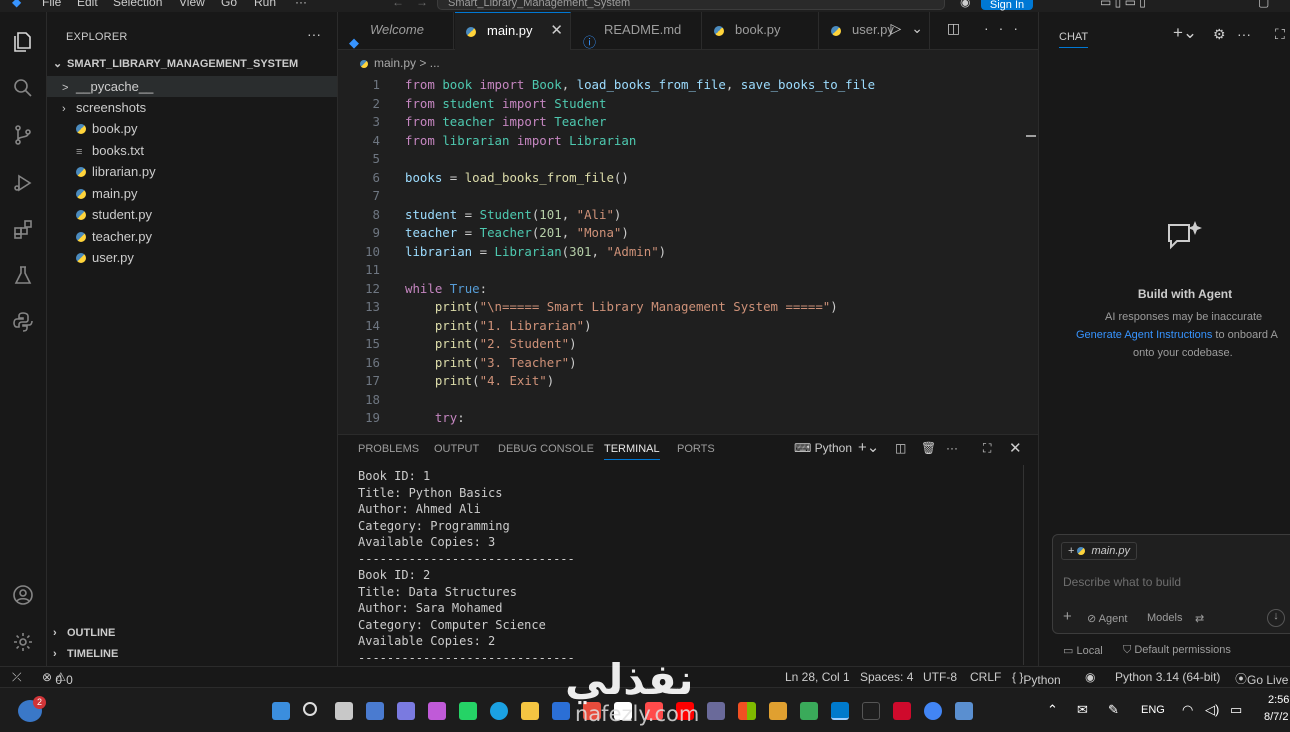  What do you see at coordinates (344, 711) in the screenshot?
I see `task-view-icon` at bounding box center [344, 711].